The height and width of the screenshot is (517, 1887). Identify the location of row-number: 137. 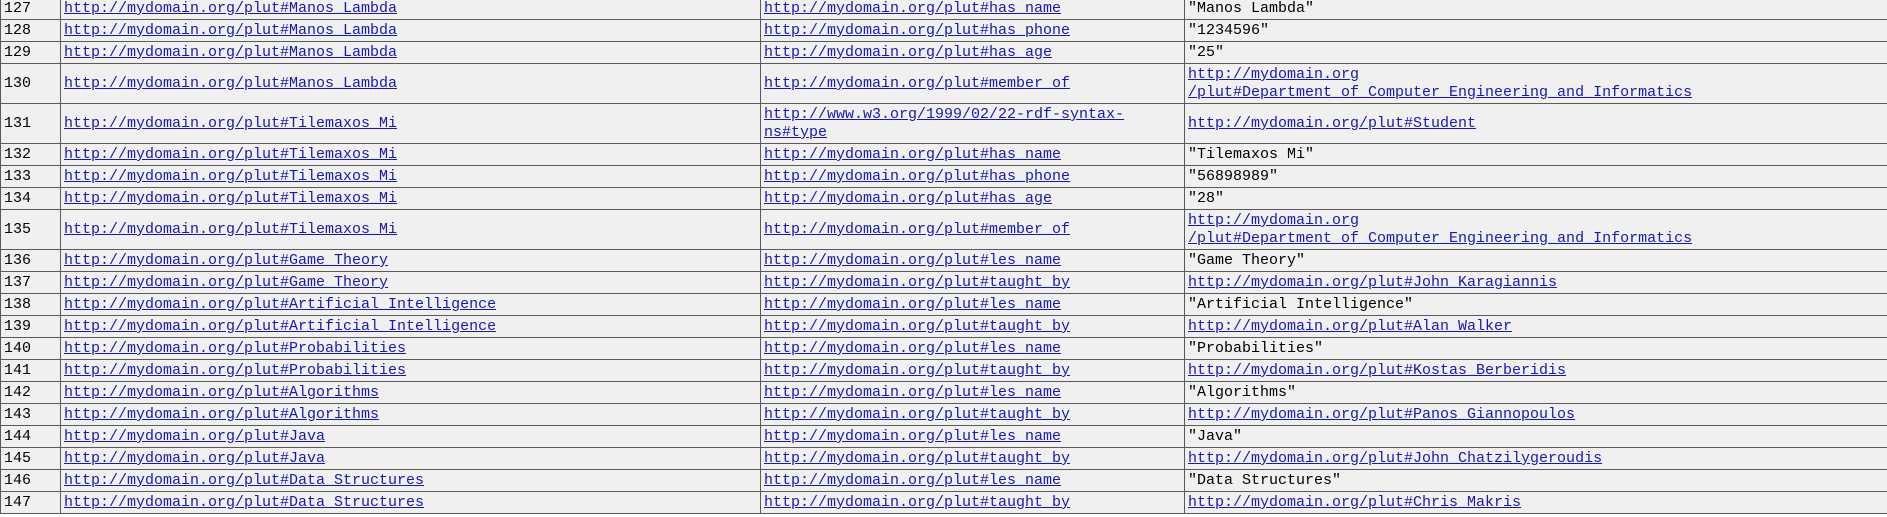
(30, 282).